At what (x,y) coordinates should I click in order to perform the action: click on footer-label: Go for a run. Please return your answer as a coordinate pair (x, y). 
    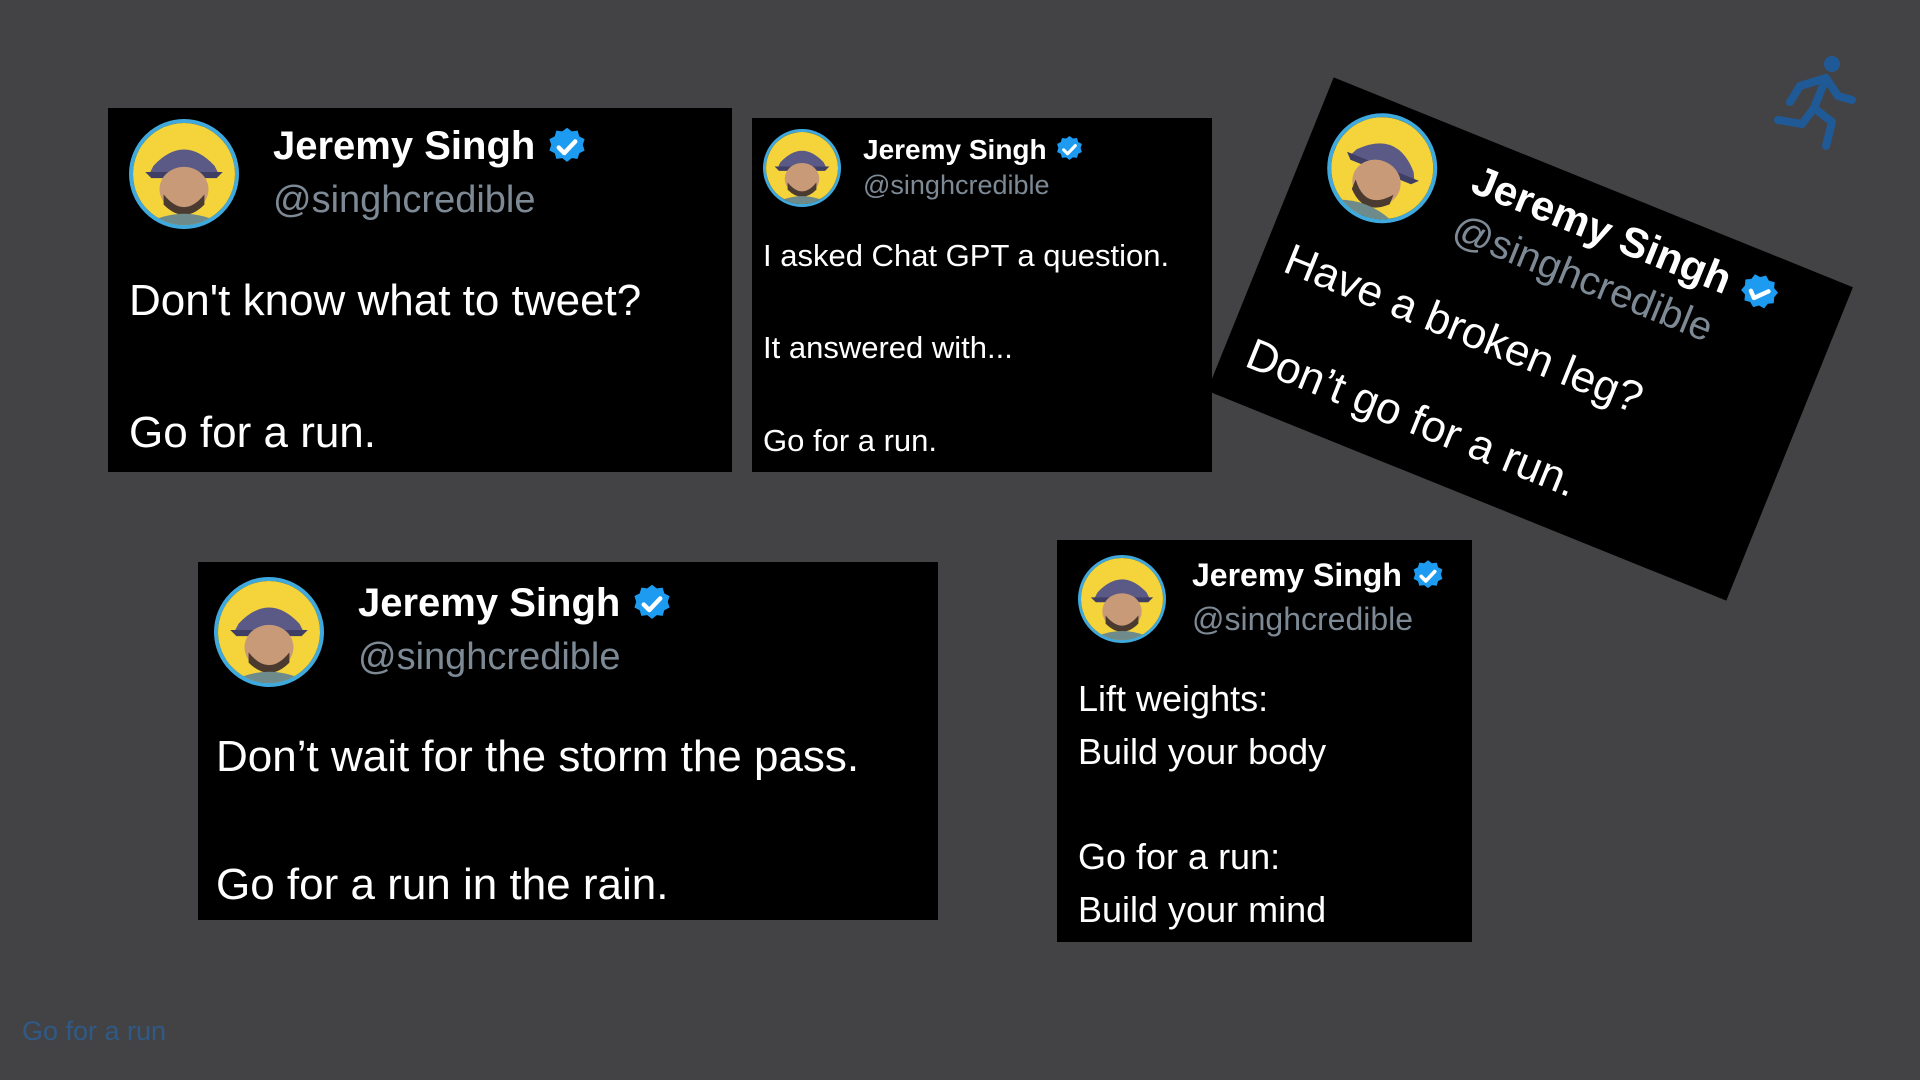
    Looking at the image, I should click on (94, 1031).